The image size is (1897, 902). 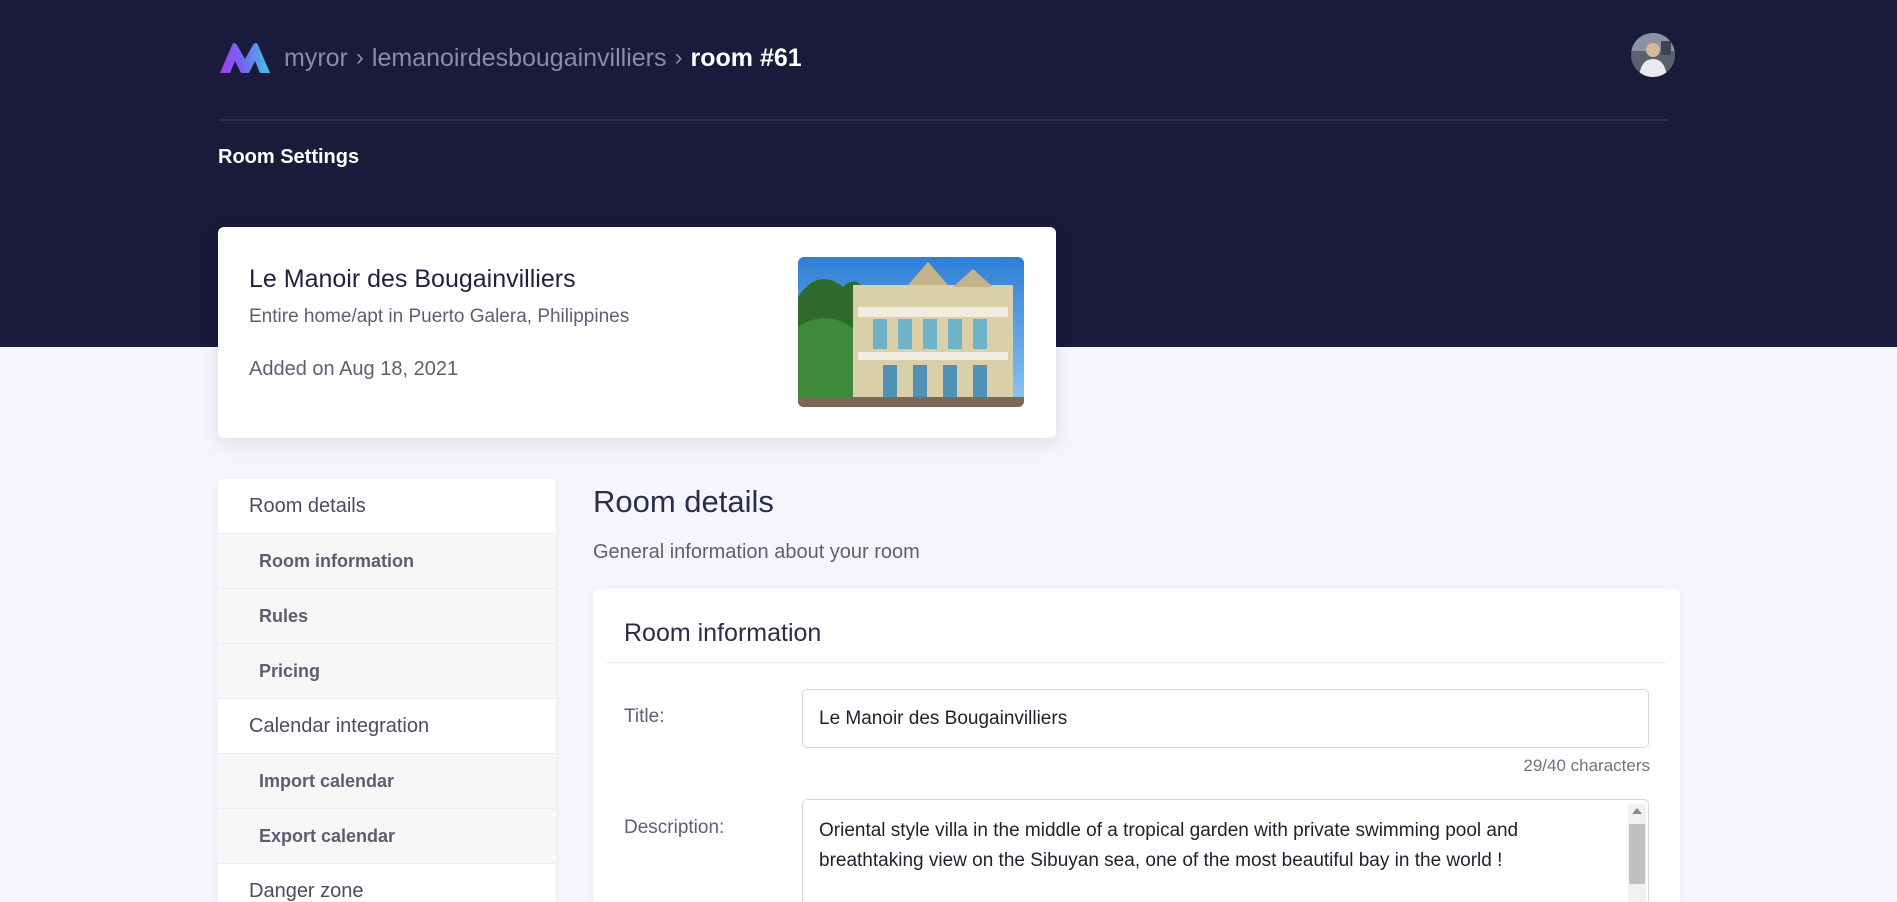 I want to click on title-char-count: 29/40 characters, so click(x=1586, y=765).